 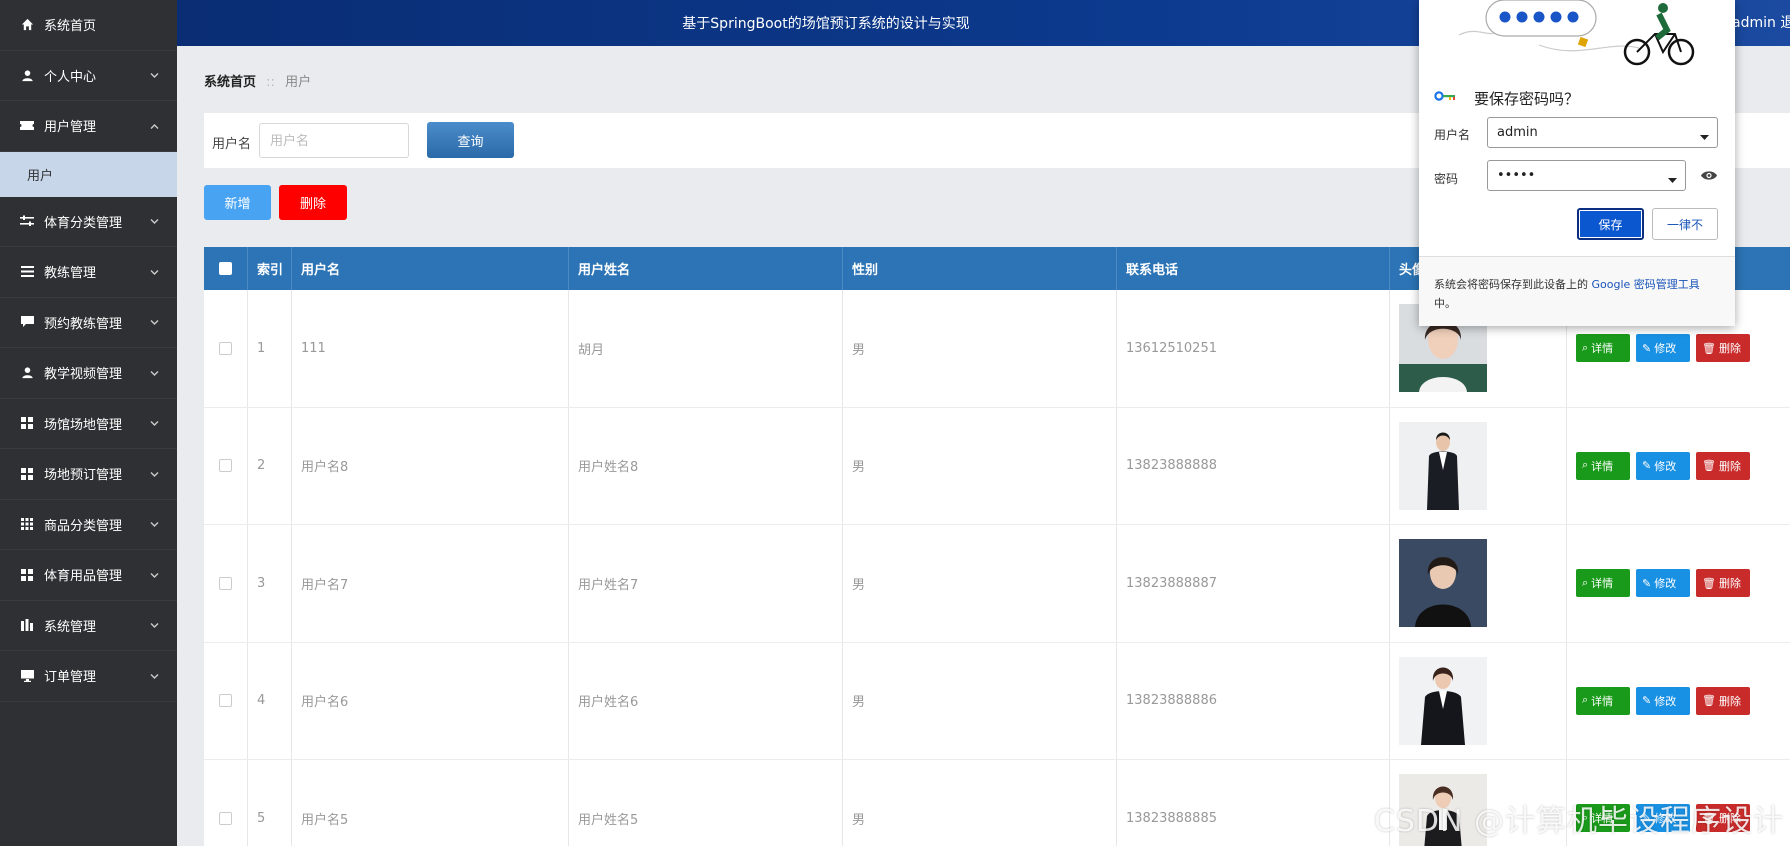 I want to click on sidebar-item-goods-category: 商品分类管理, so click(x=88, y=525).